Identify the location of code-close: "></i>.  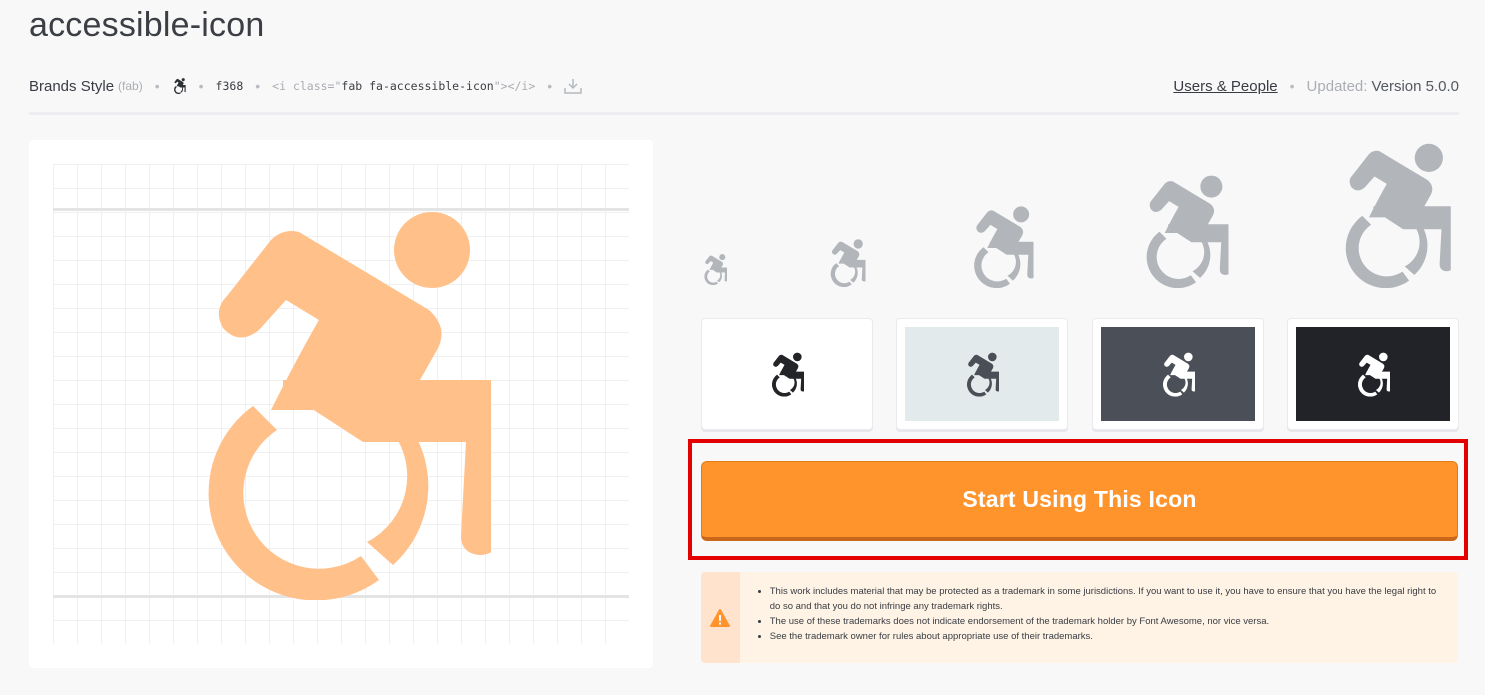
(514, 86).